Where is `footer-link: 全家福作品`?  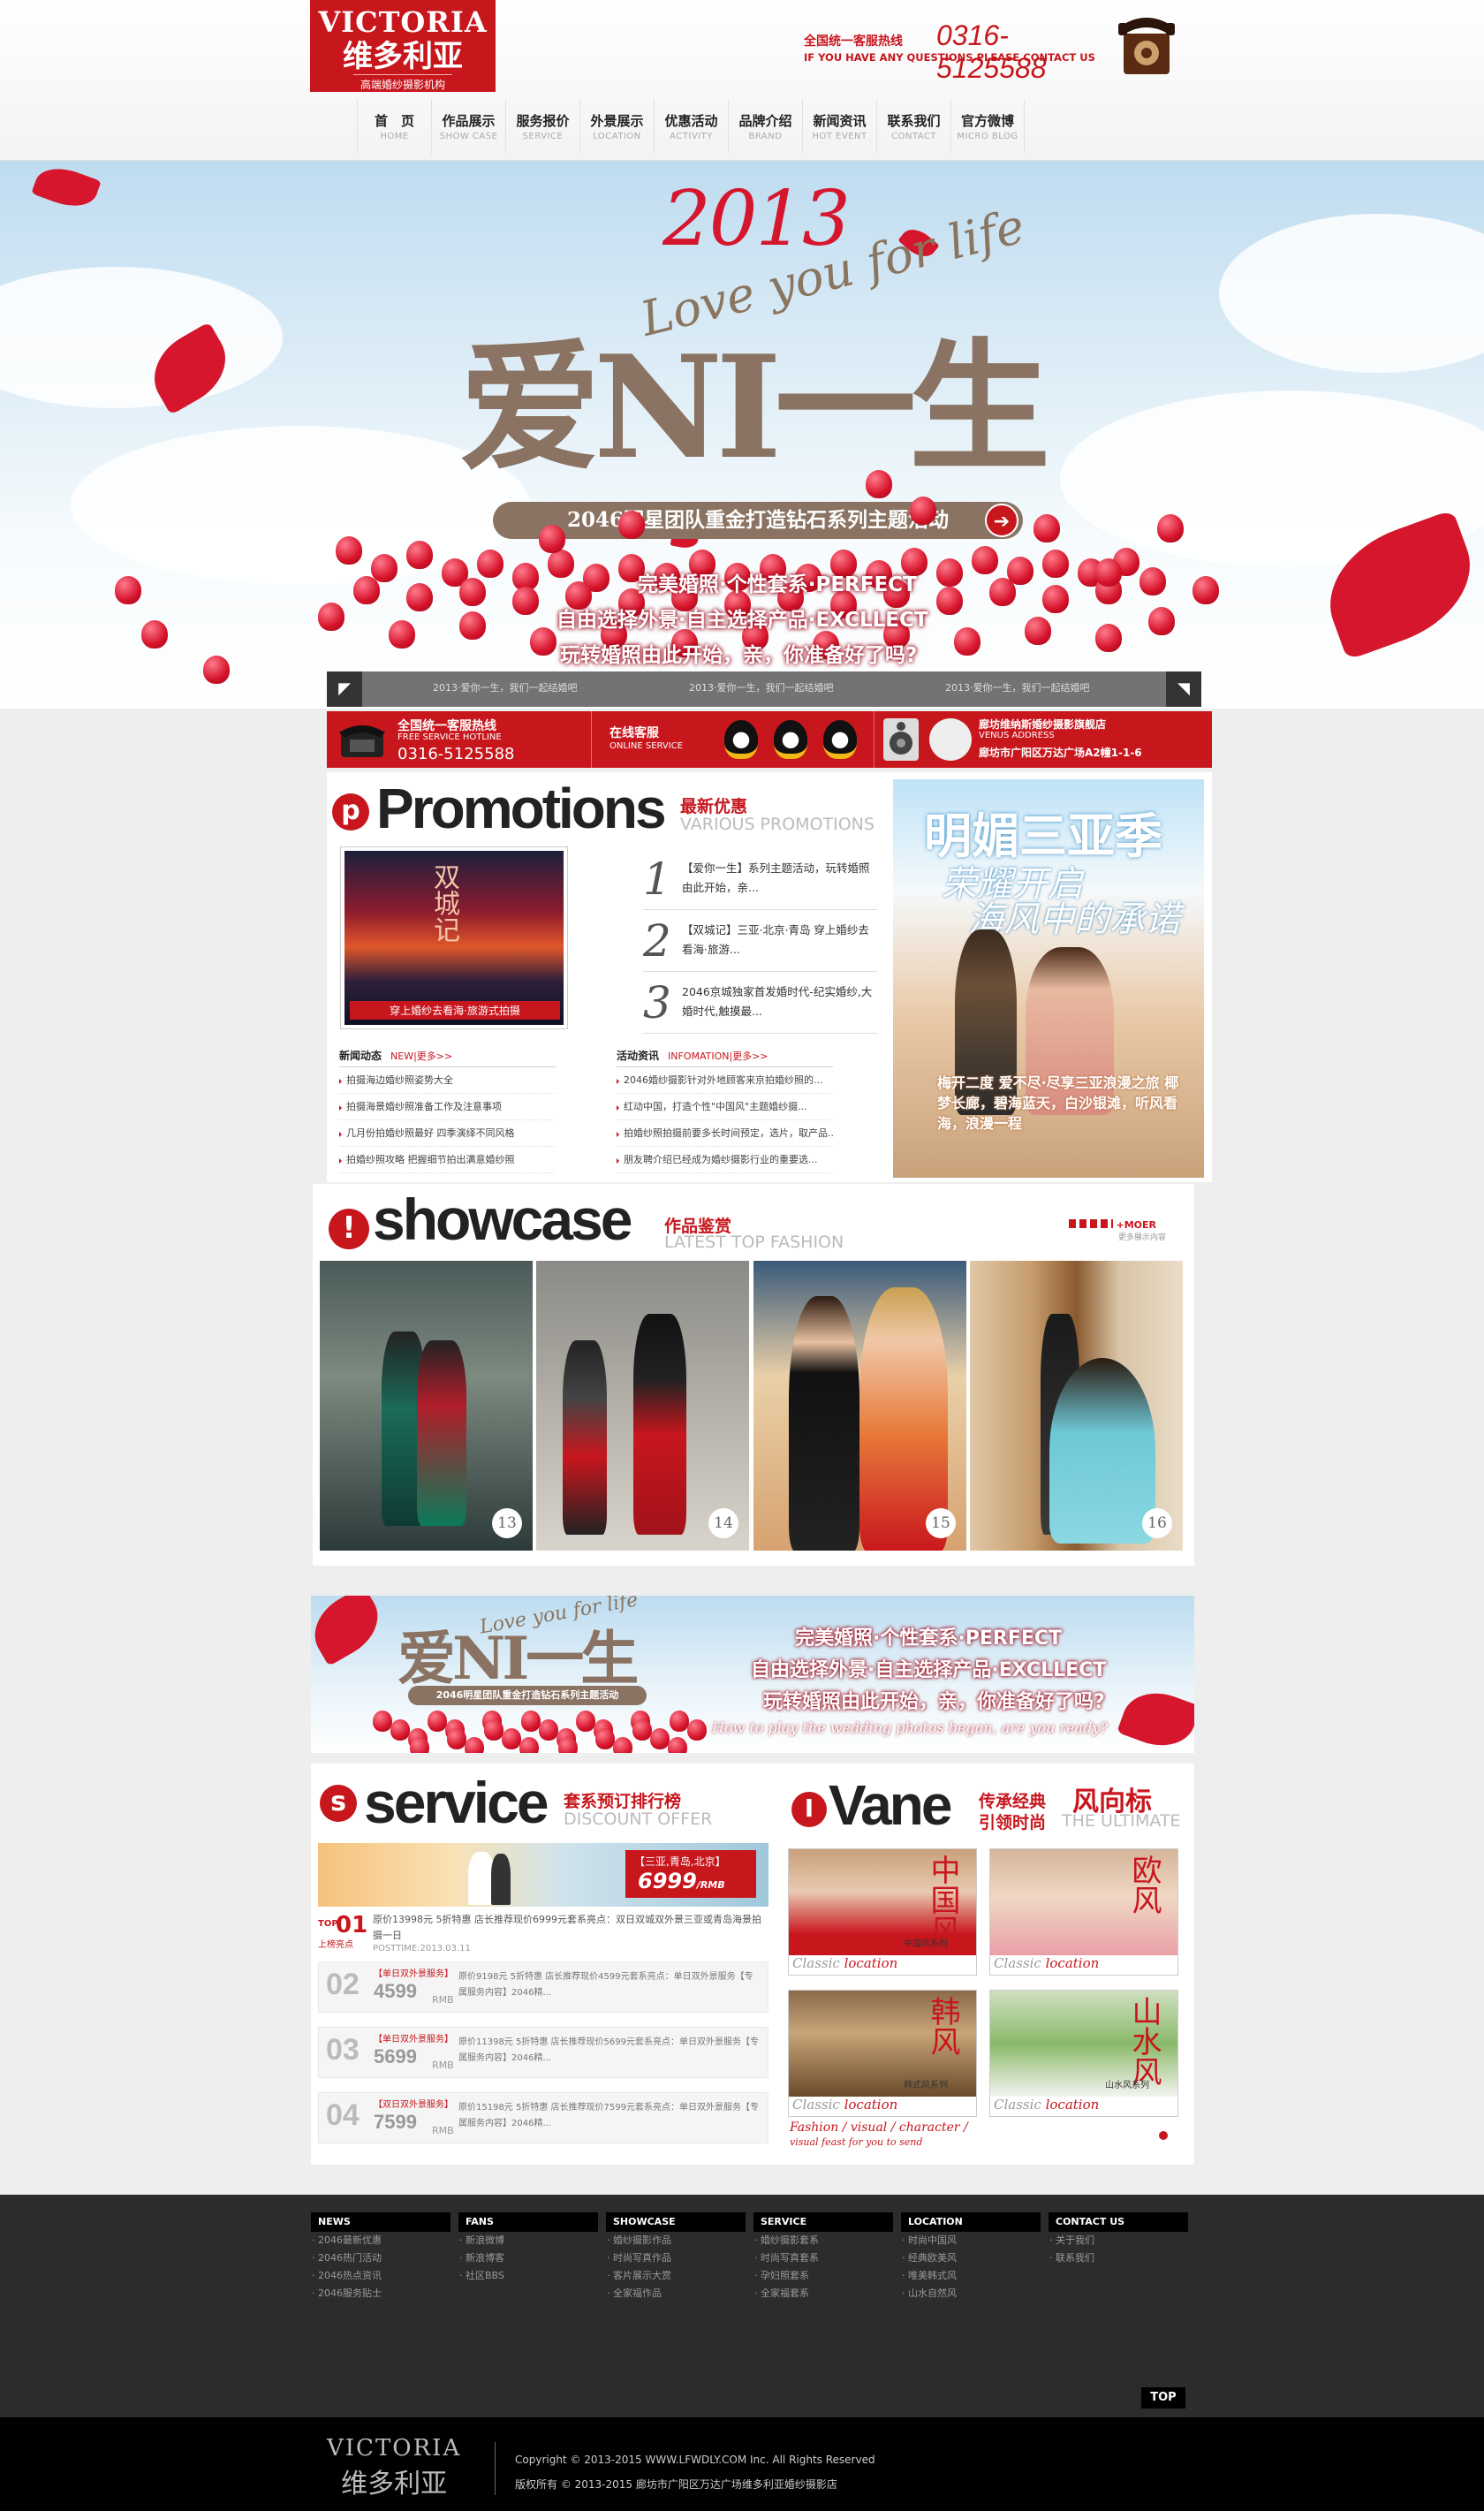 footer-link: 全家福作品 is located at coordinates (676, 2293).